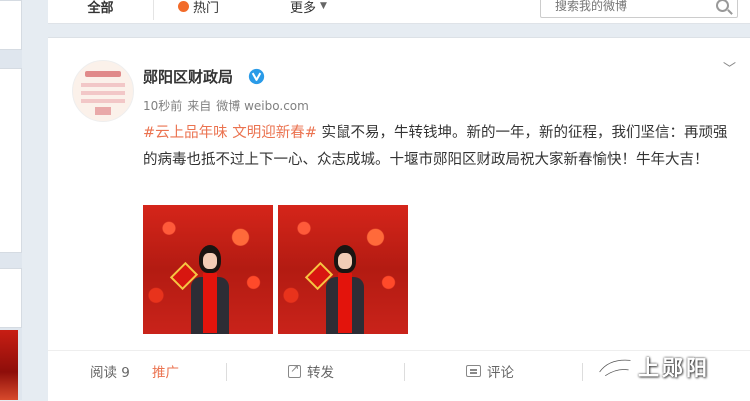 The image size is (750, 401). I want to click on share-icon, so click(294, 370).